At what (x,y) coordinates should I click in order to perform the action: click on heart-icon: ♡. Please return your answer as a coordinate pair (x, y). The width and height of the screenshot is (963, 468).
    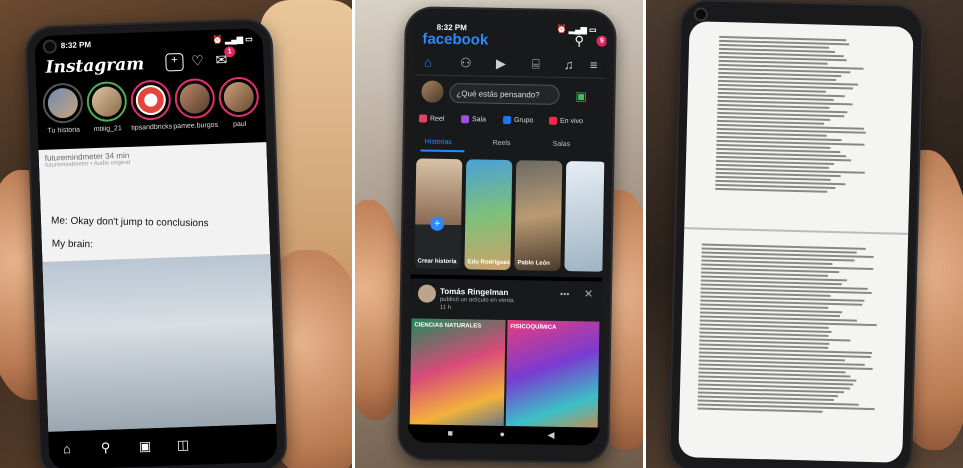
    Looking at the image, I should click on (197, 60).